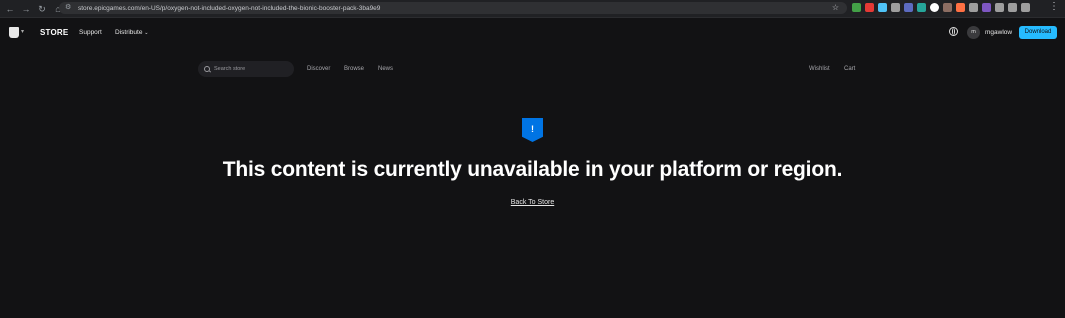 Image resolution: width=1065 pixels, height=318 pixels. I want to click on back-icon: ←, so click(10, 9).